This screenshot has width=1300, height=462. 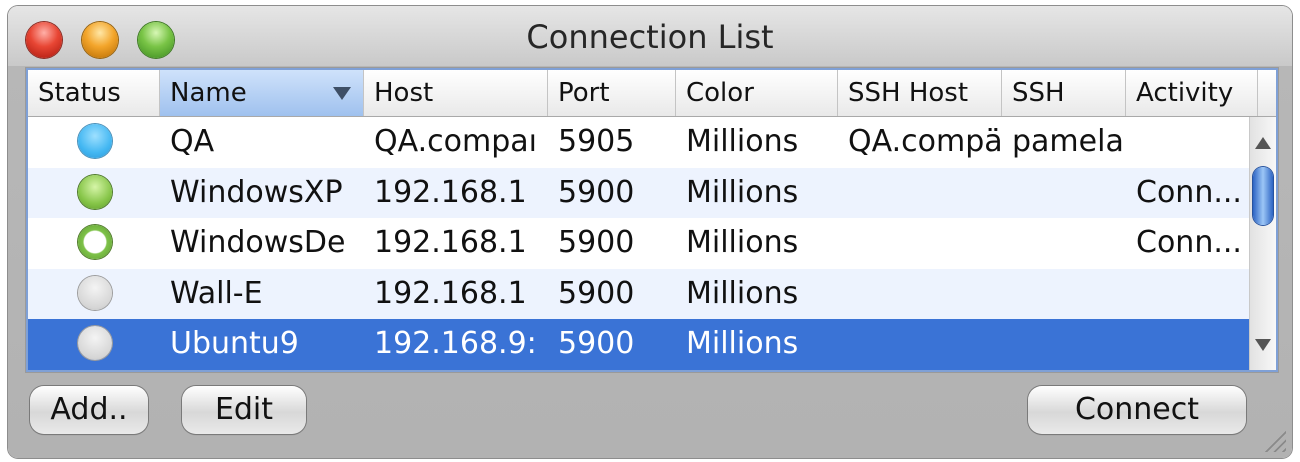 I want to click on row-name: Wall-E, so click(x=216, y=293).